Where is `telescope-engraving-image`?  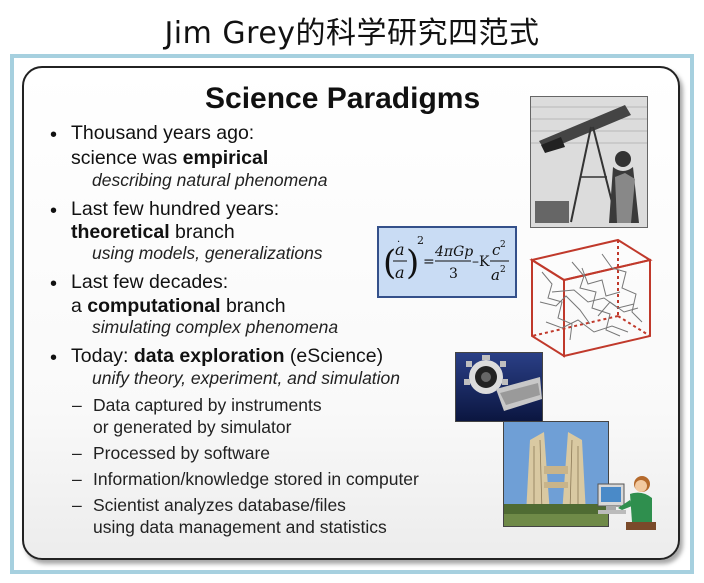 telescope-engraving-image is located at coordinates (589, 162).